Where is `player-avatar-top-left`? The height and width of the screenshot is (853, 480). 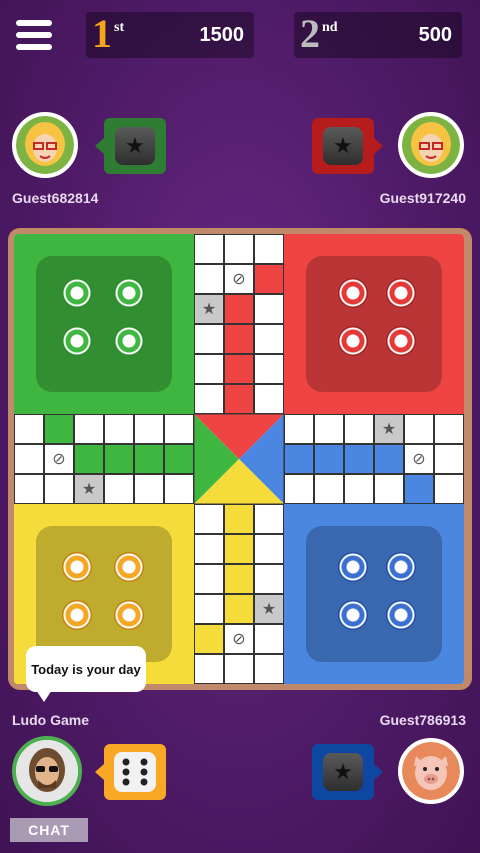
player-avatar-top-left is located at coordinates (45, 145).